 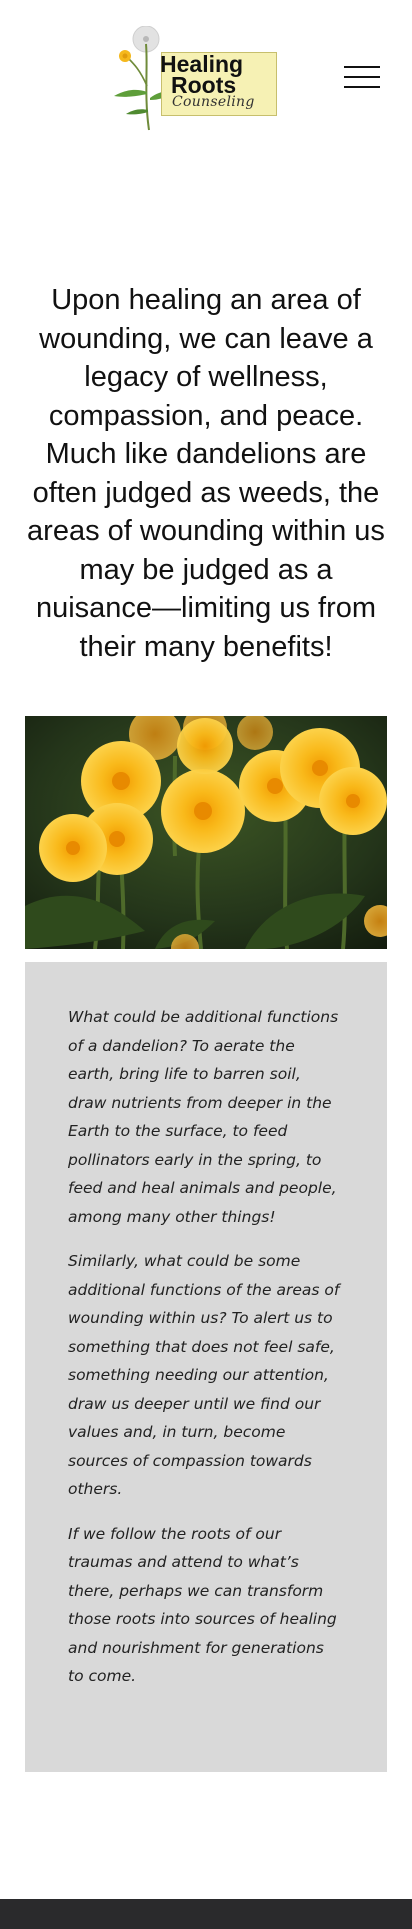 I want to click on healing-roots-logo: Healing Roots Counseling, so click(x=197, y=79).